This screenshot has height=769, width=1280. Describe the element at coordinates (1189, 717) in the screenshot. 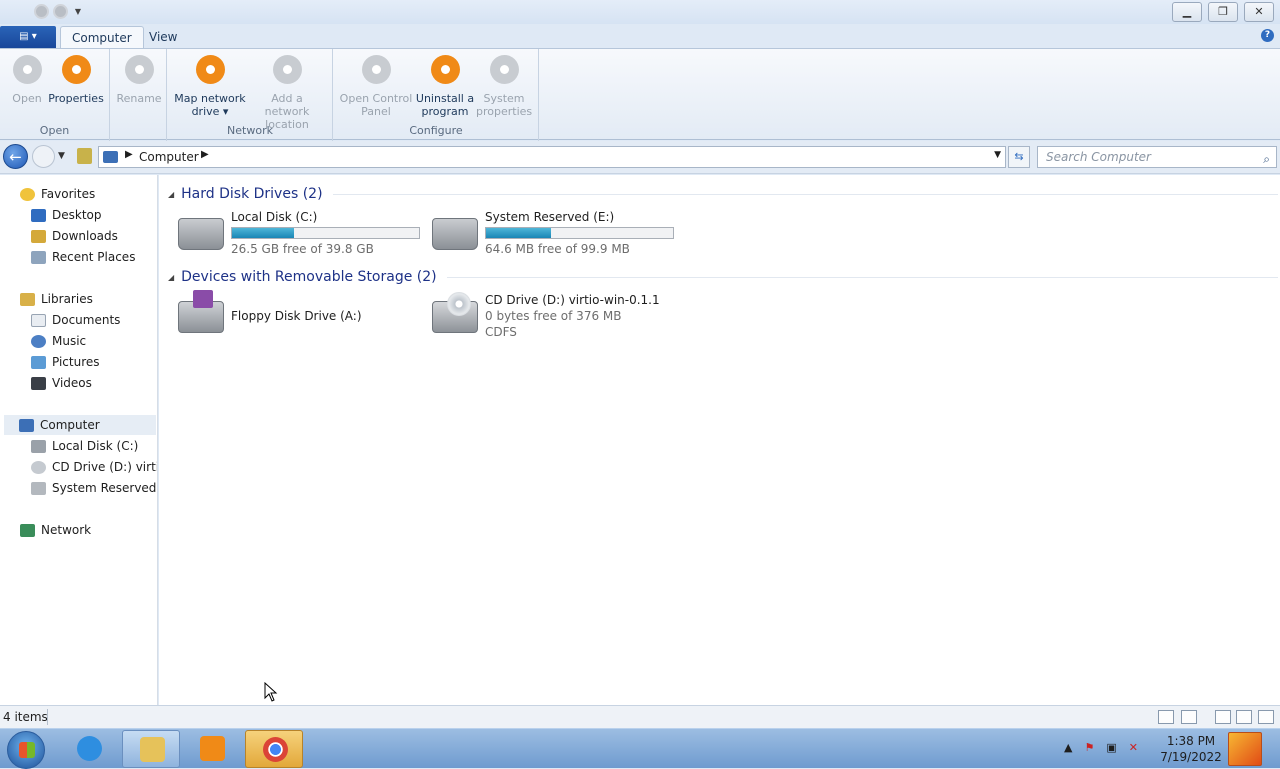

I see `large-icons-view-icon` at that location.